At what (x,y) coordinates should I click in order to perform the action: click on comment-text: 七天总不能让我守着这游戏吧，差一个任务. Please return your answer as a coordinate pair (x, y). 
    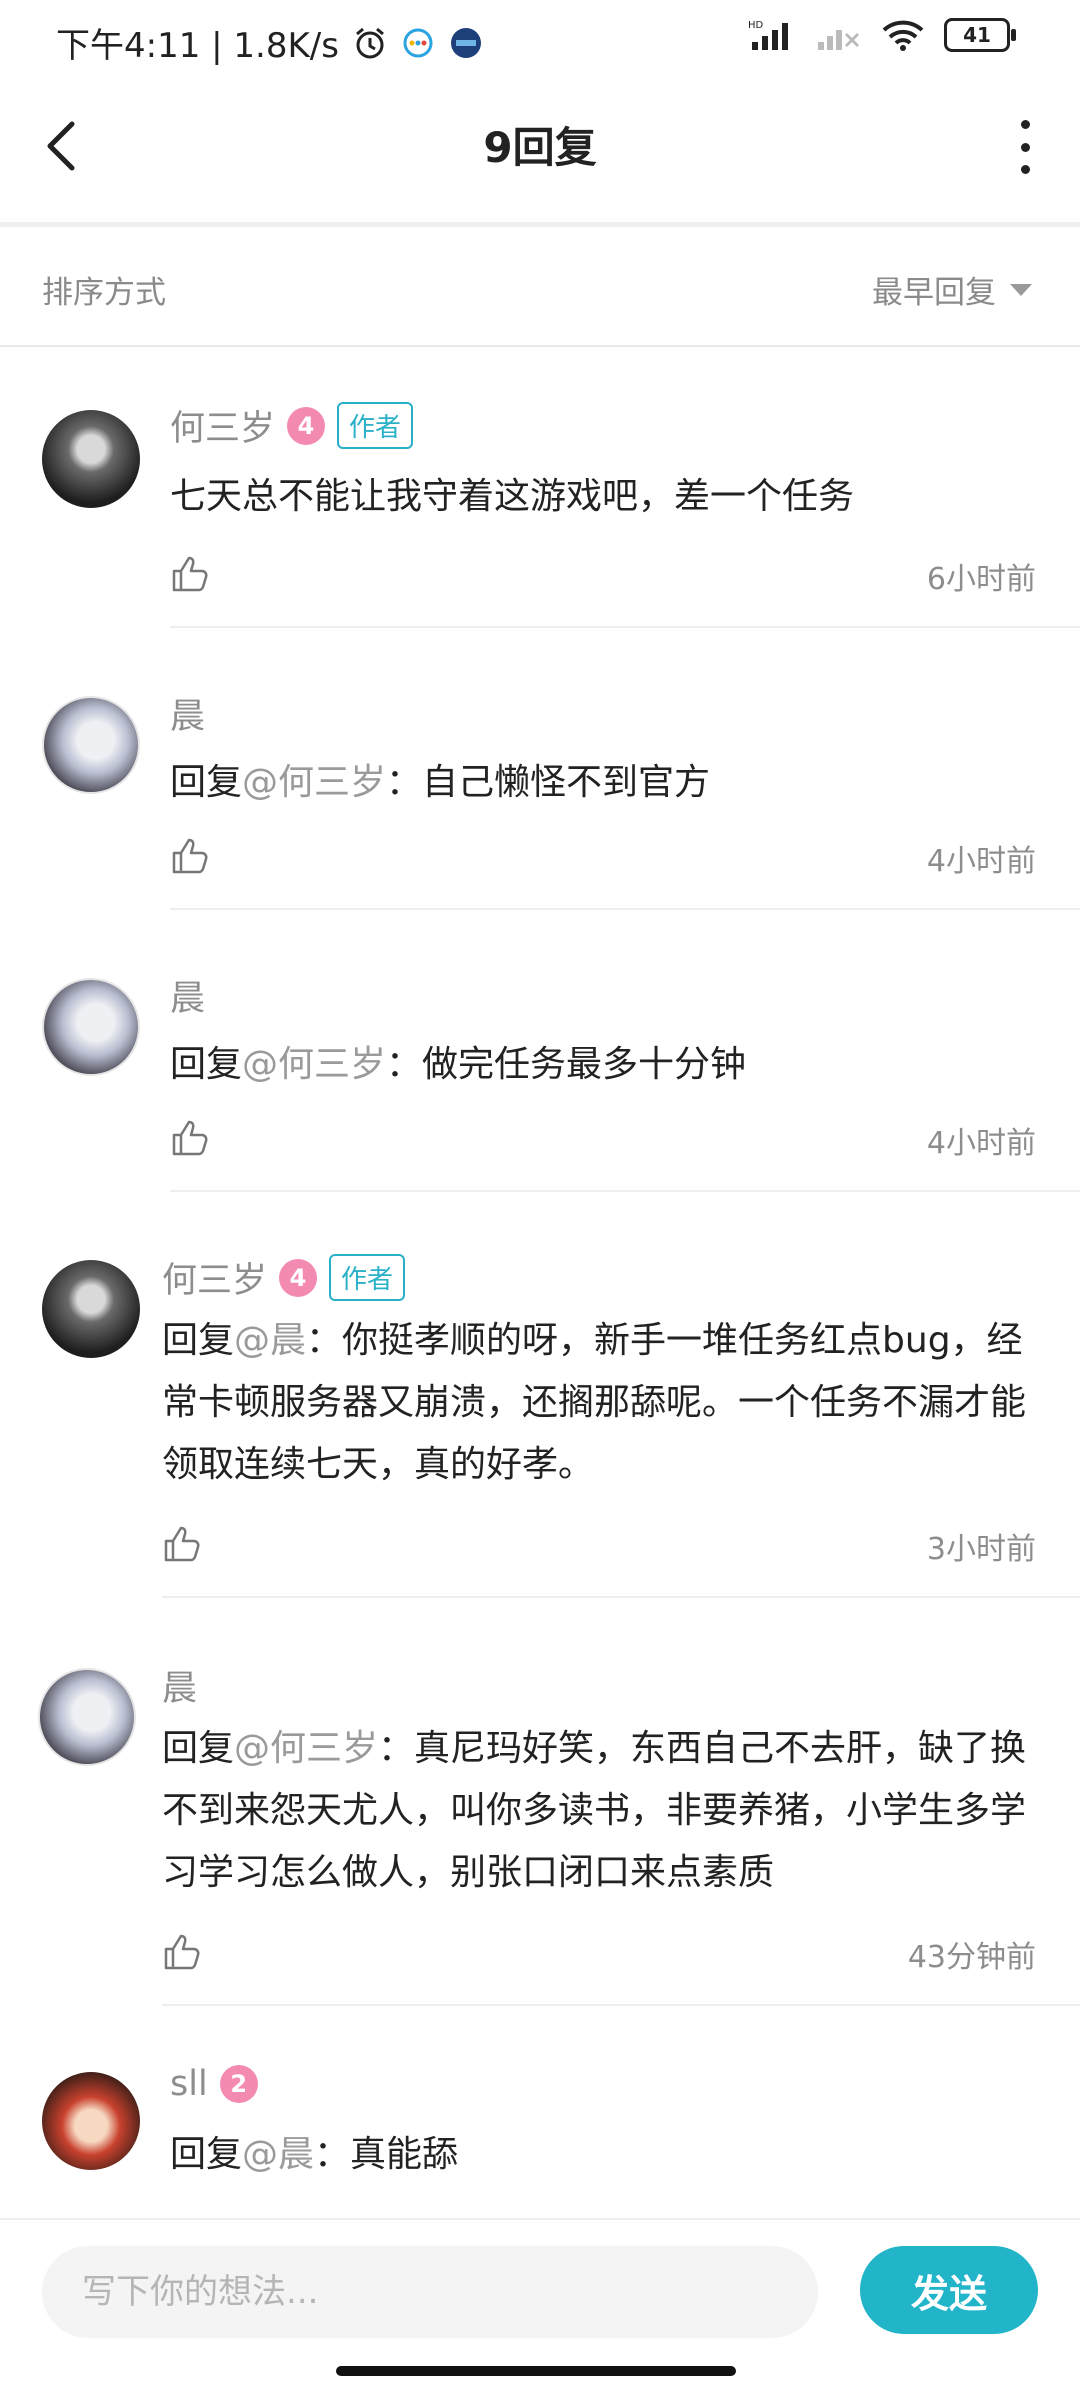
    Looking at the image, I should click on (610, 497).